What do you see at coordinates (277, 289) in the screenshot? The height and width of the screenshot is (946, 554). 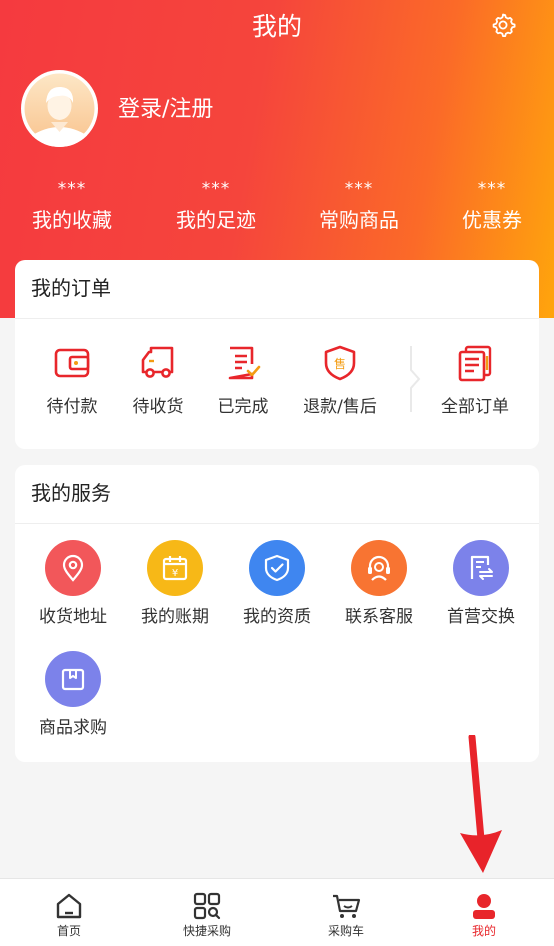 I see `orders-section-title: 我的订单` at bounding box center [277, 289].